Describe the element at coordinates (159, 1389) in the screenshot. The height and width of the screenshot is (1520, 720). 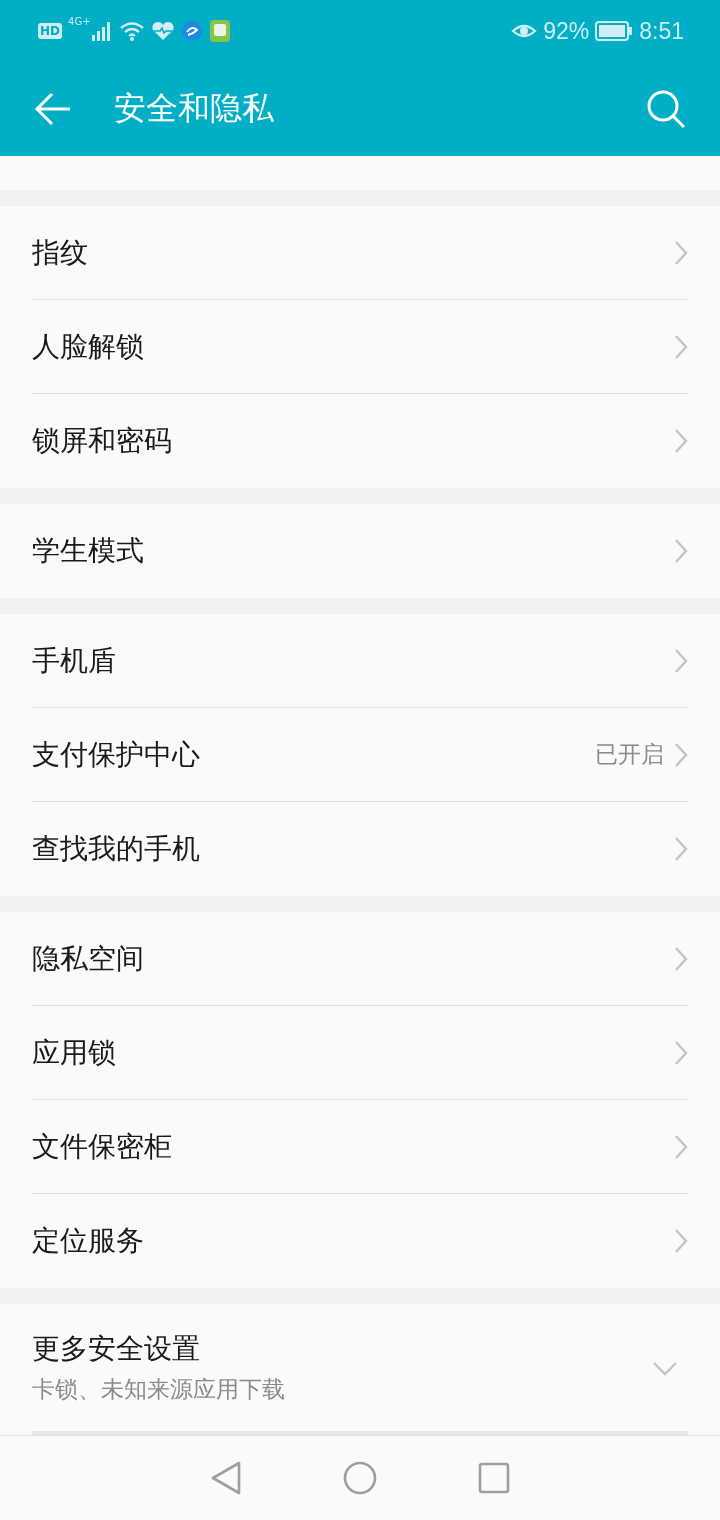
I see `item-subtitle: 卡锁、未知来源应用下载` at that location.